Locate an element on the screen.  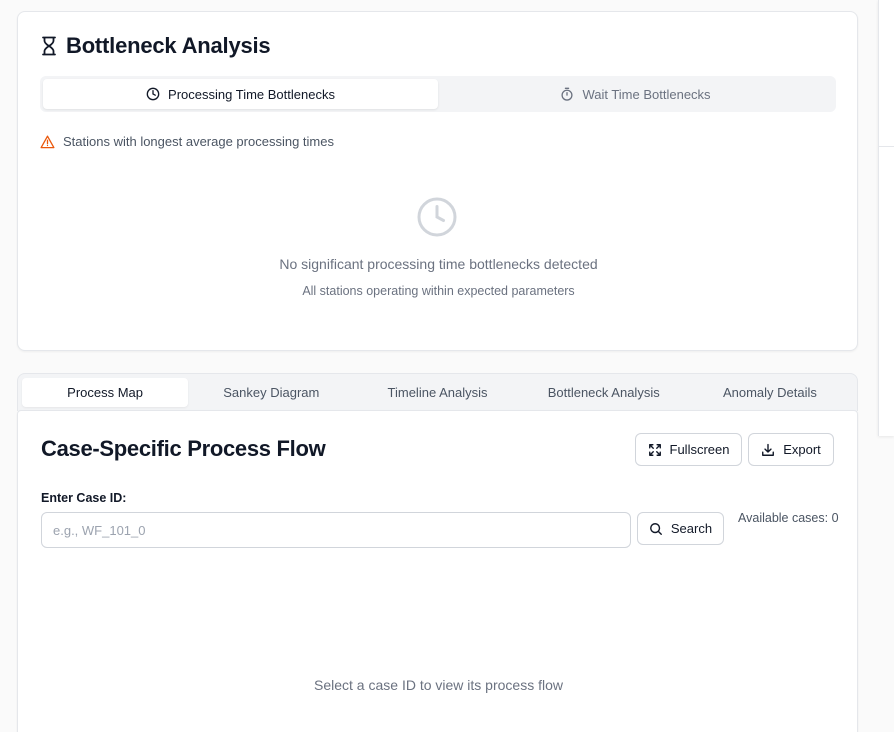
search-label: Search is located at coordinates (691, 528).